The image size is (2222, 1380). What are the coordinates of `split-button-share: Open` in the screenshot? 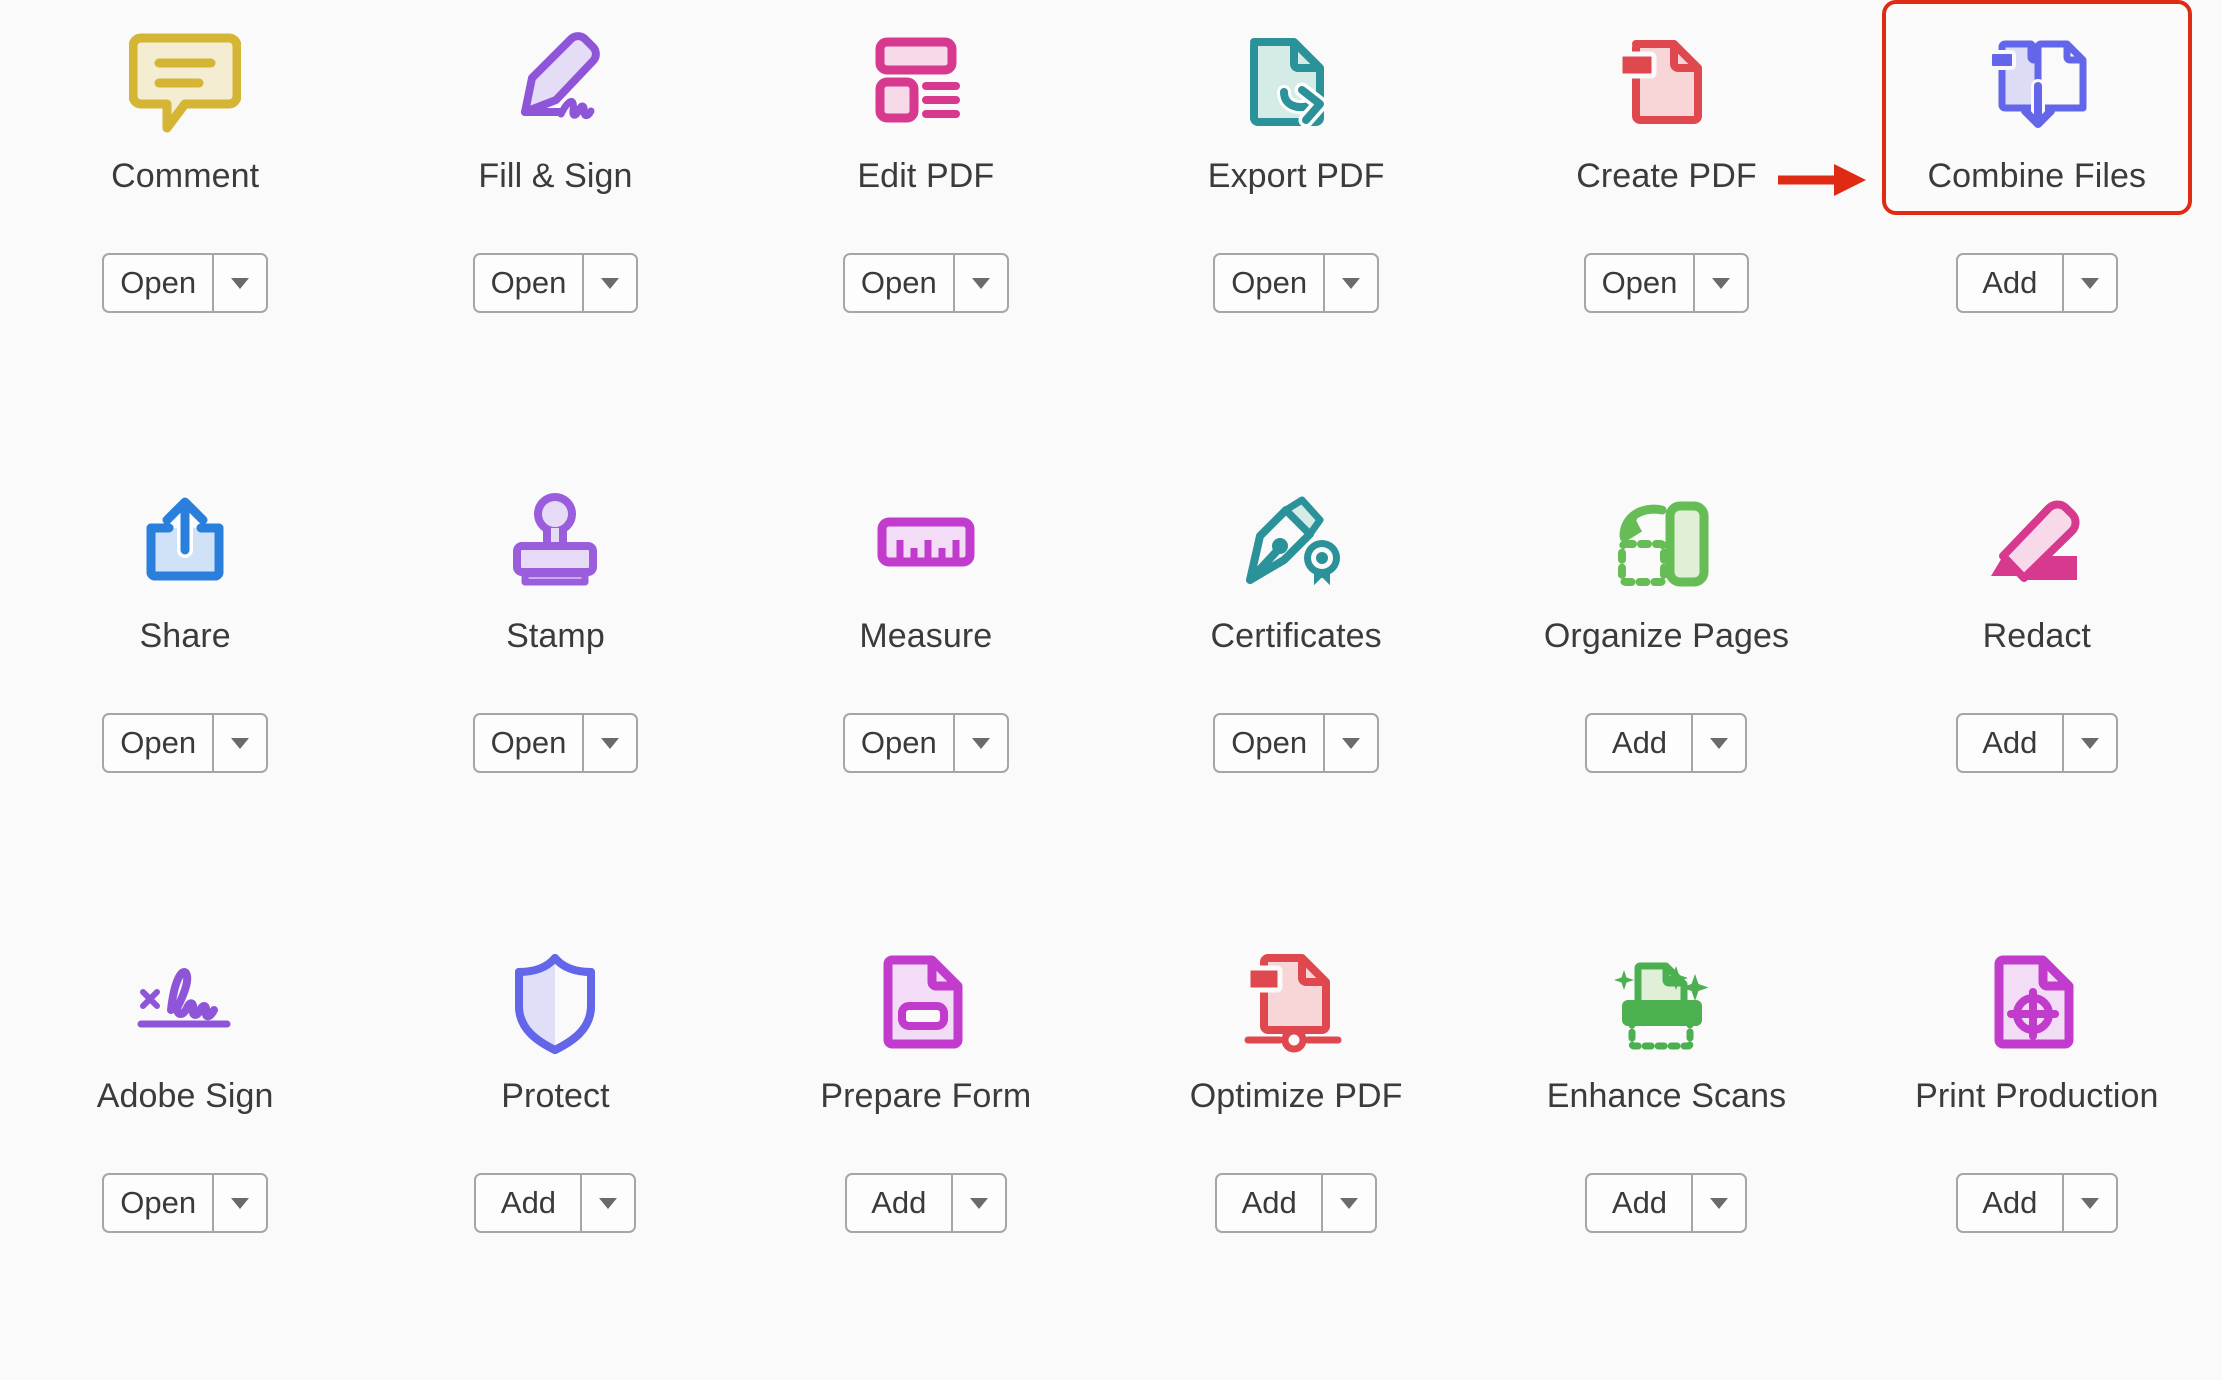 It's located at (185, 743).